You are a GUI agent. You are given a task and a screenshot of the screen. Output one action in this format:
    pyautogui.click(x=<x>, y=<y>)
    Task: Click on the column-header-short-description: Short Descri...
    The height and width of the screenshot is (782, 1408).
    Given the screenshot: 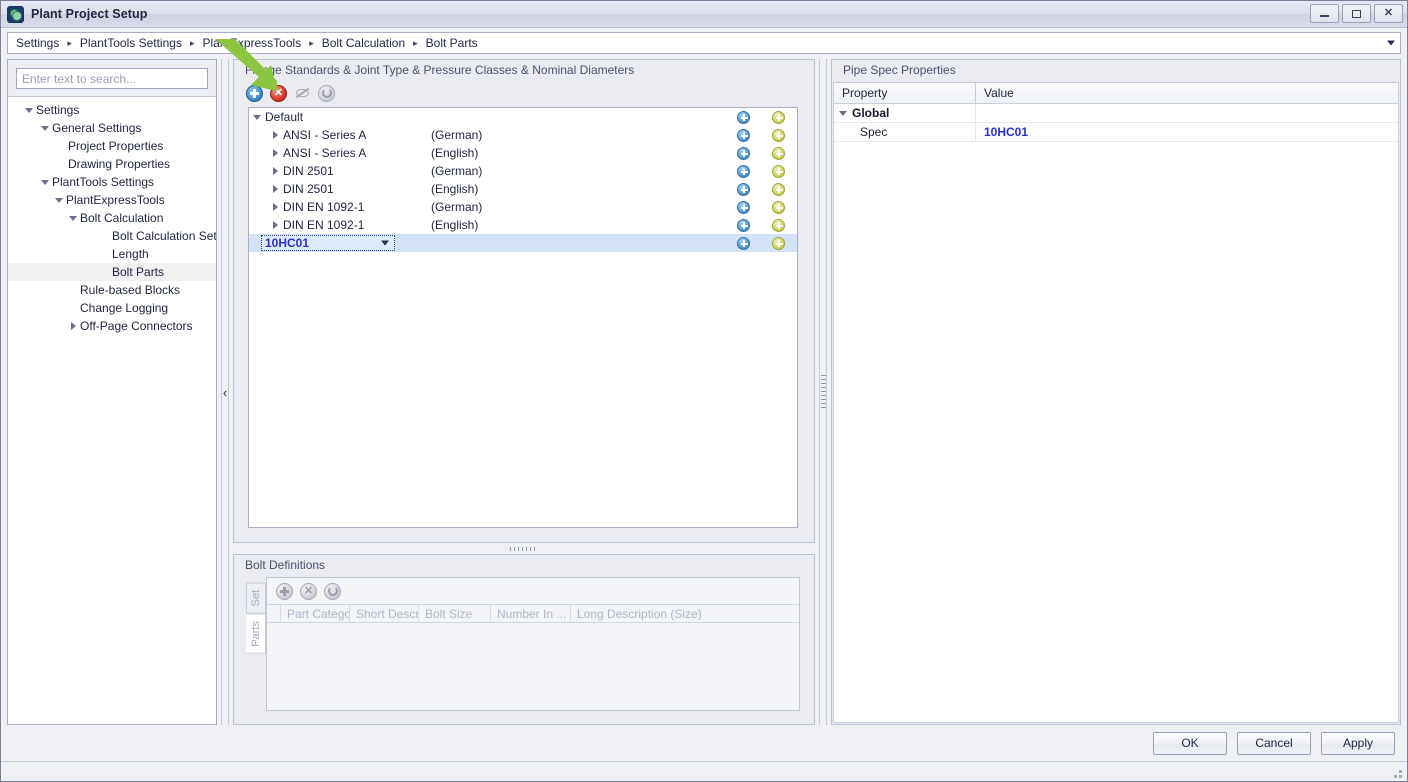 What is the action you would take?
    pyautogui.click(x=384, y=613)
    